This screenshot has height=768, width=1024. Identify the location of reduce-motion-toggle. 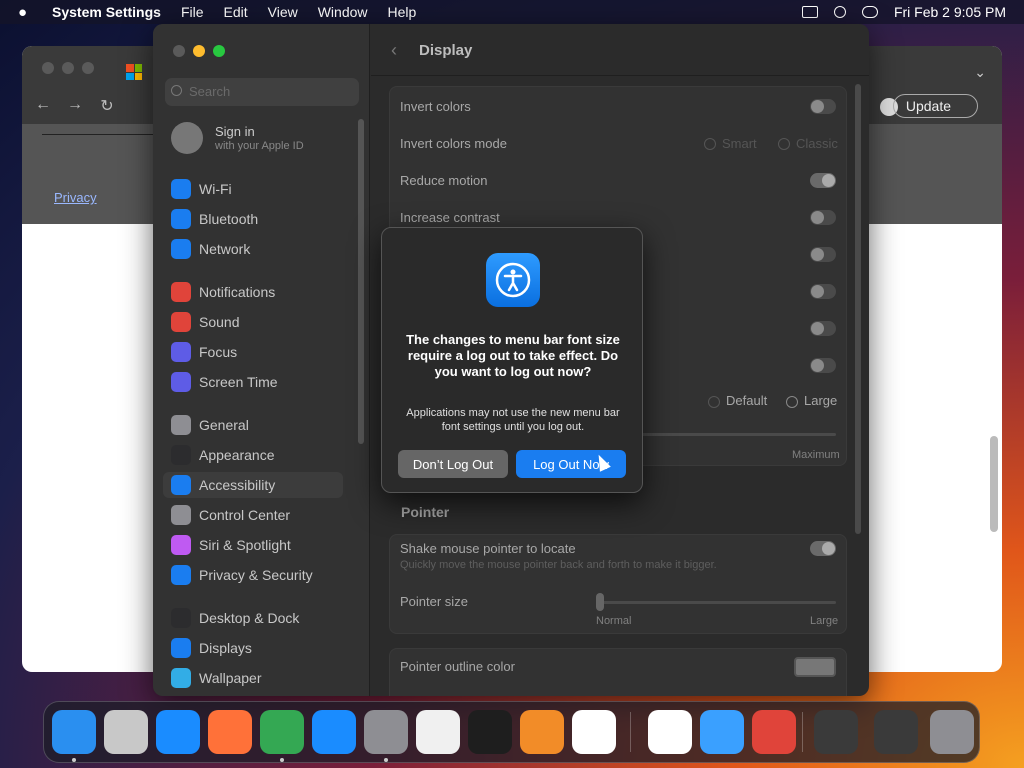
(823, 180).